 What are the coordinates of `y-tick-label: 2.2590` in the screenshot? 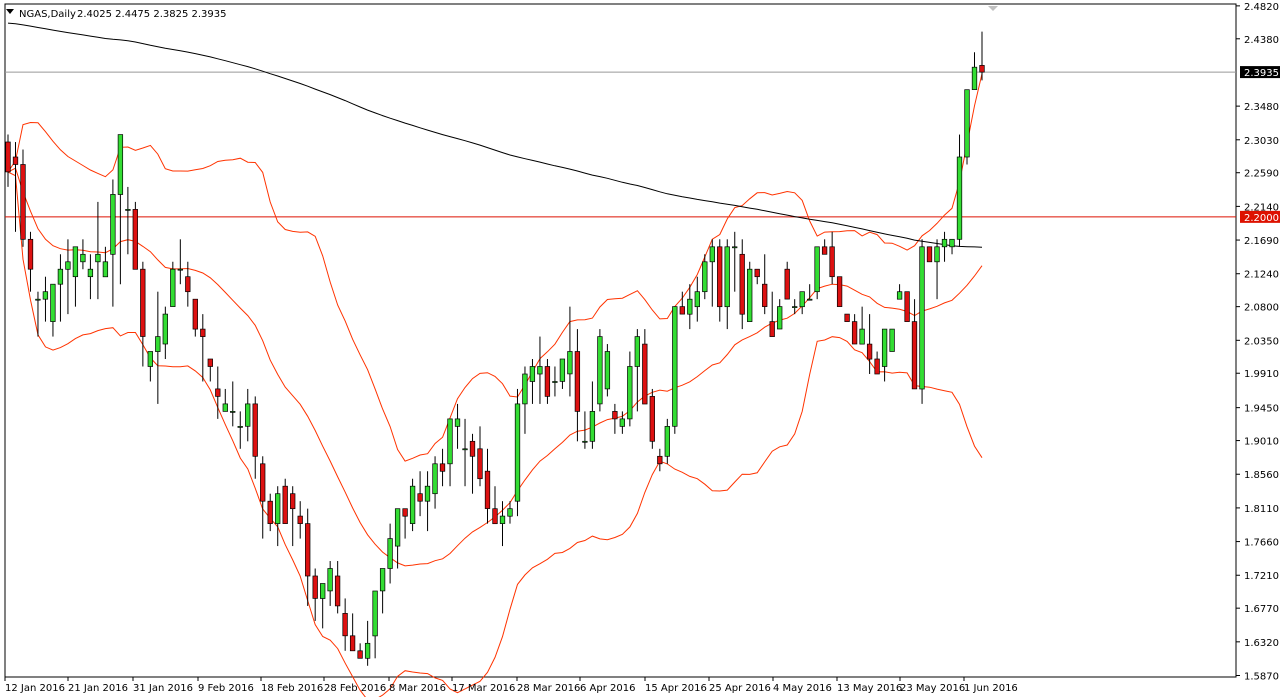 It's located at (1261, 174).